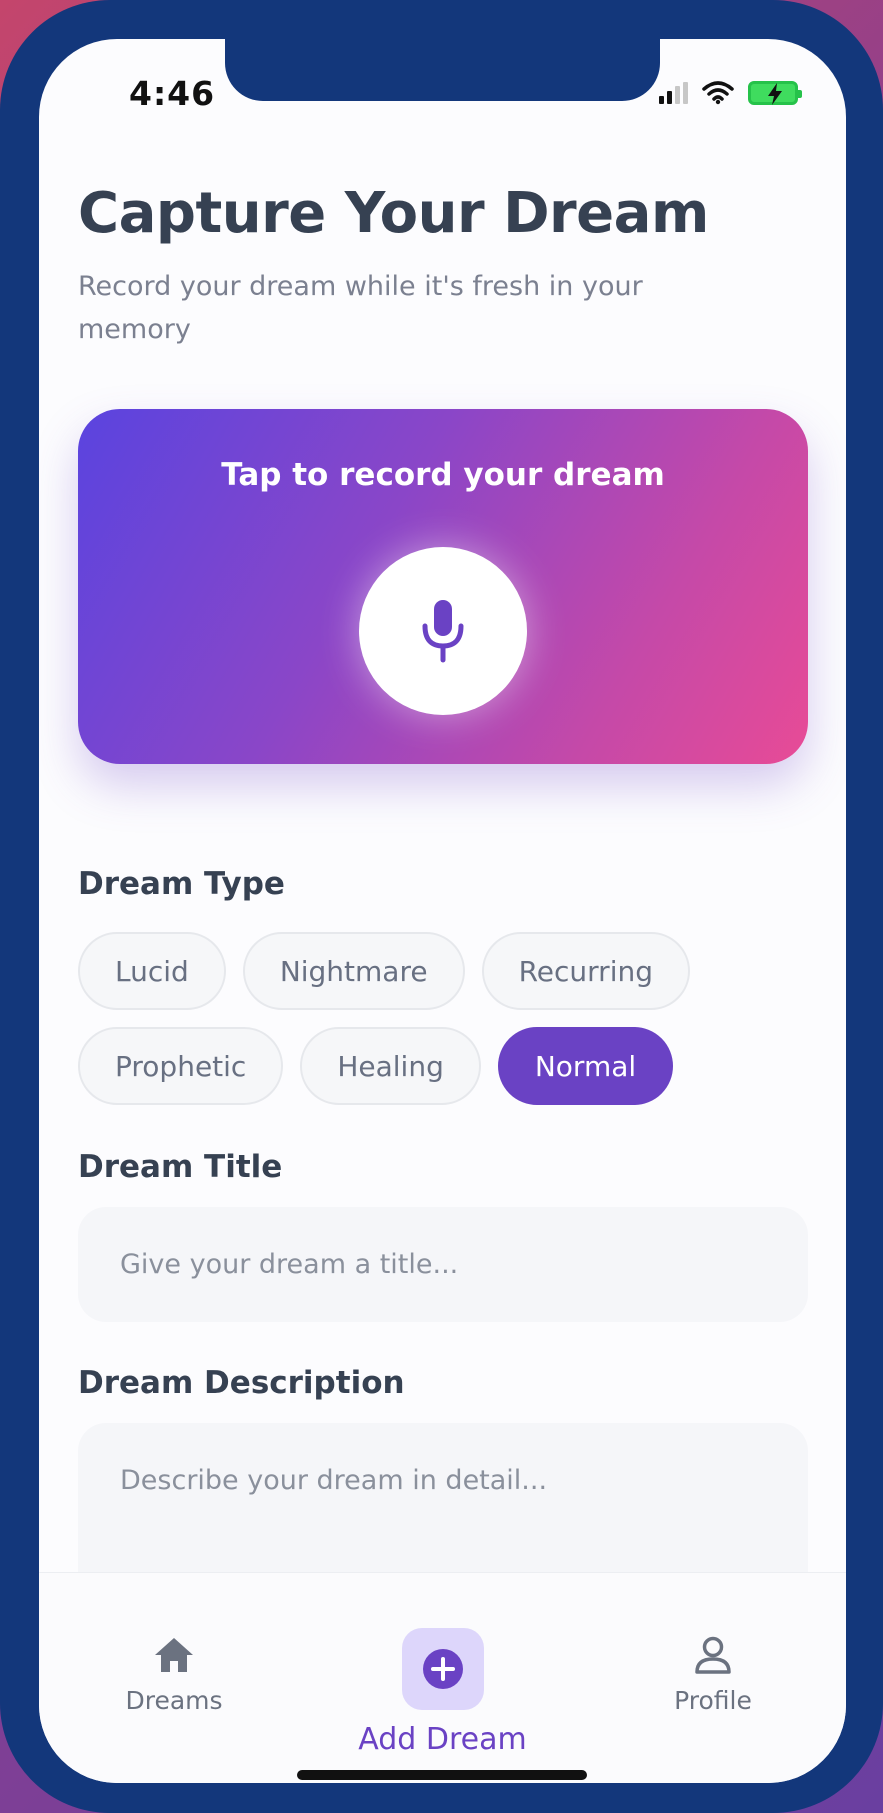 The height and width of the screenshot is (1813, 883). What do you see at coordinates (181, 1066) in the screenshot?
I see `chip-prophetic: Prophetic` at bounding box center [181, 1066].